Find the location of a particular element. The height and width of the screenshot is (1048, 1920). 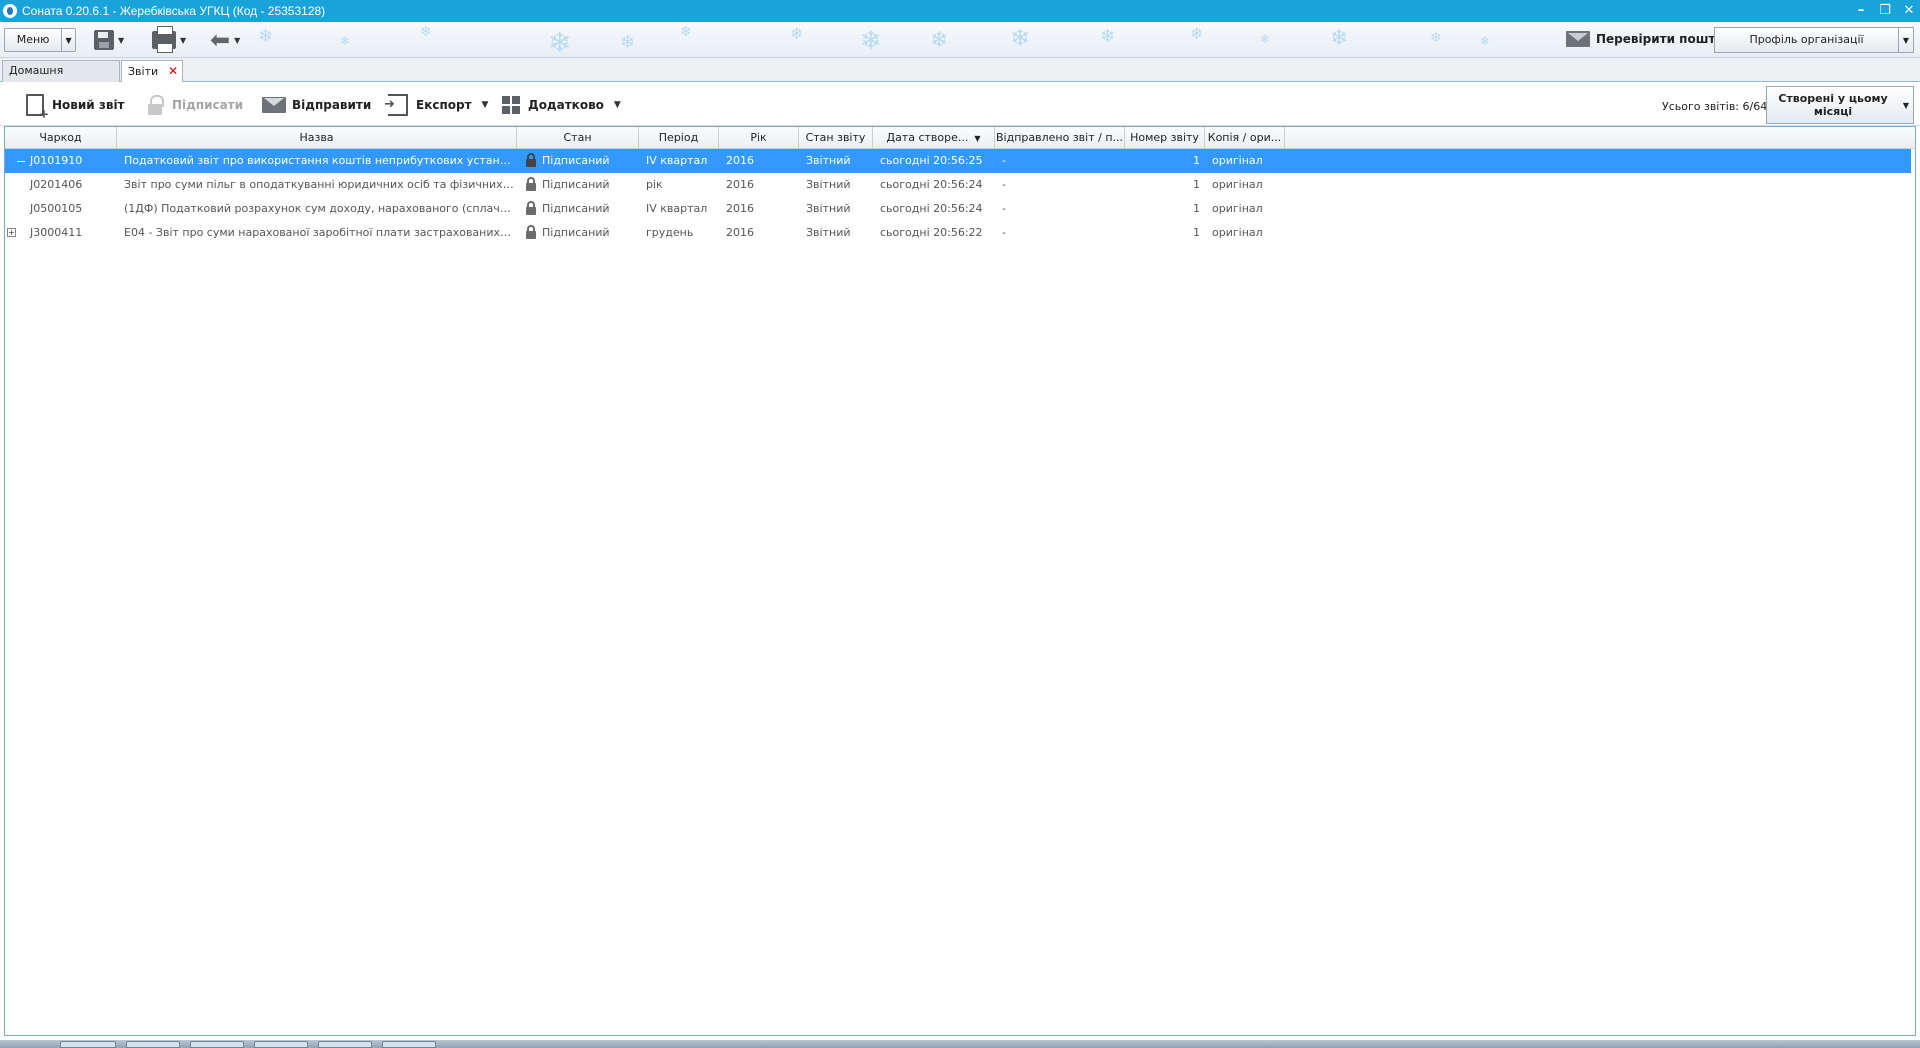

floppy-disk-icon is located at coordinates (104, 40).